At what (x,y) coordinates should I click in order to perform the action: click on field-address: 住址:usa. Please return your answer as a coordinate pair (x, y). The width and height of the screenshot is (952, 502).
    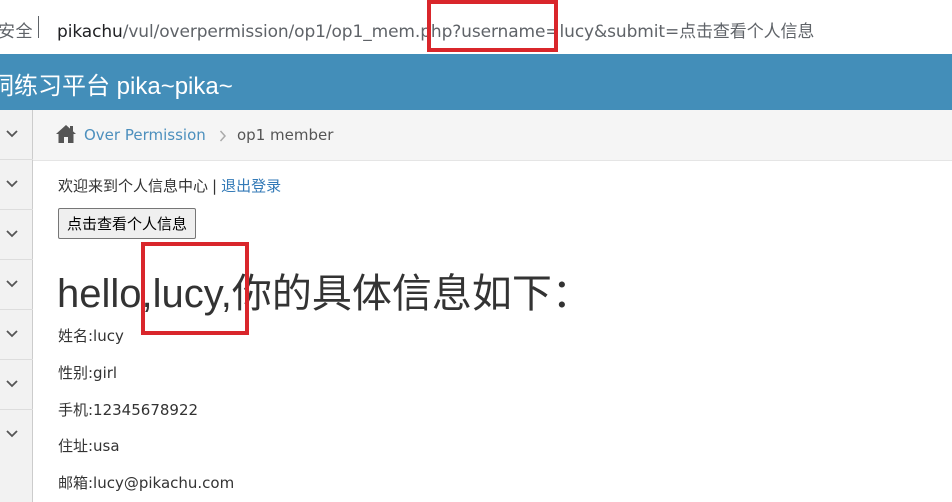
    Looking at the image, I should click on (89, 446).